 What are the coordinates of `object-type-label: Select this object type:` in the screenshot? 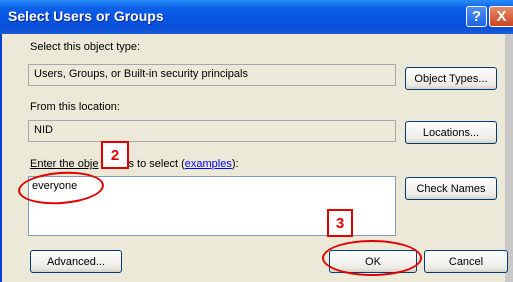 It's located at (85, 47).